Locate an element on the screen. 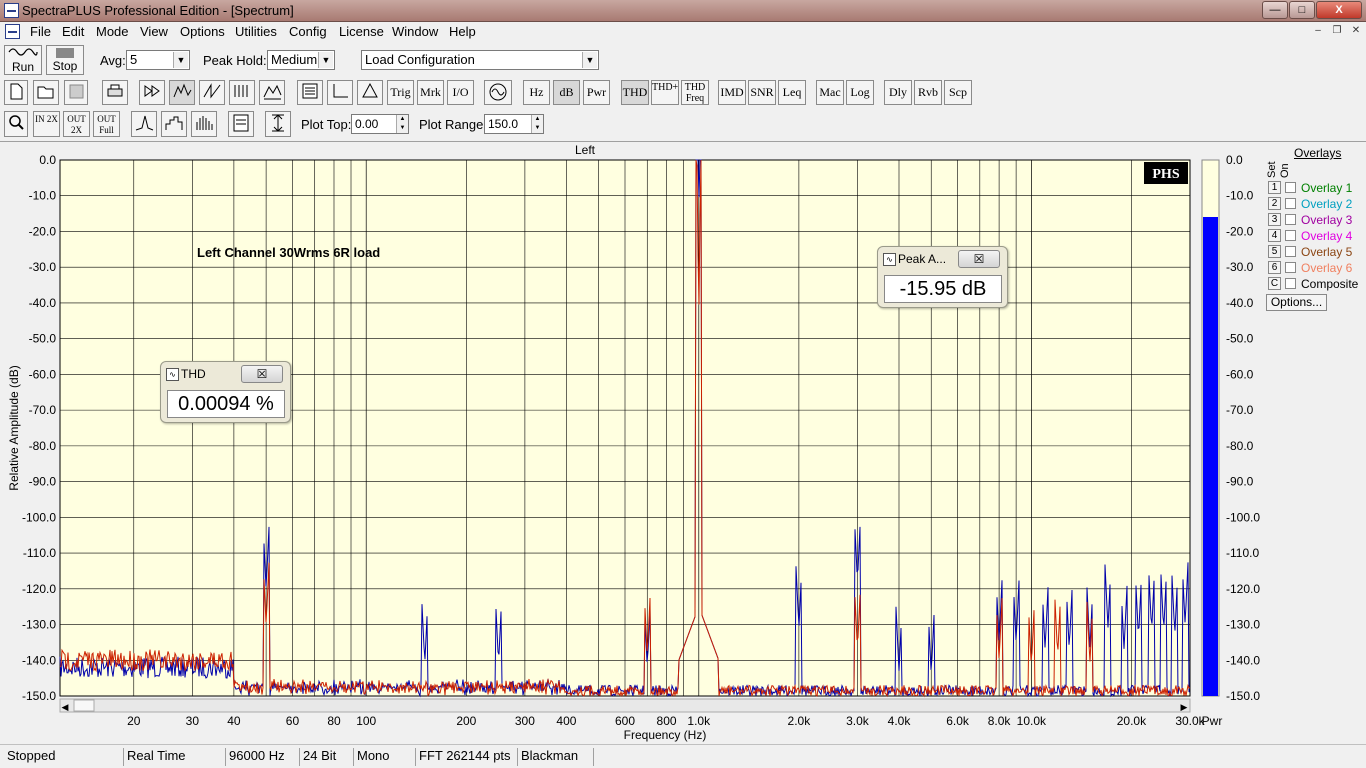 The width and height of the screenshot is (1366, 768). overlay-set-button: 4 is located at coordinates (1274, 235).